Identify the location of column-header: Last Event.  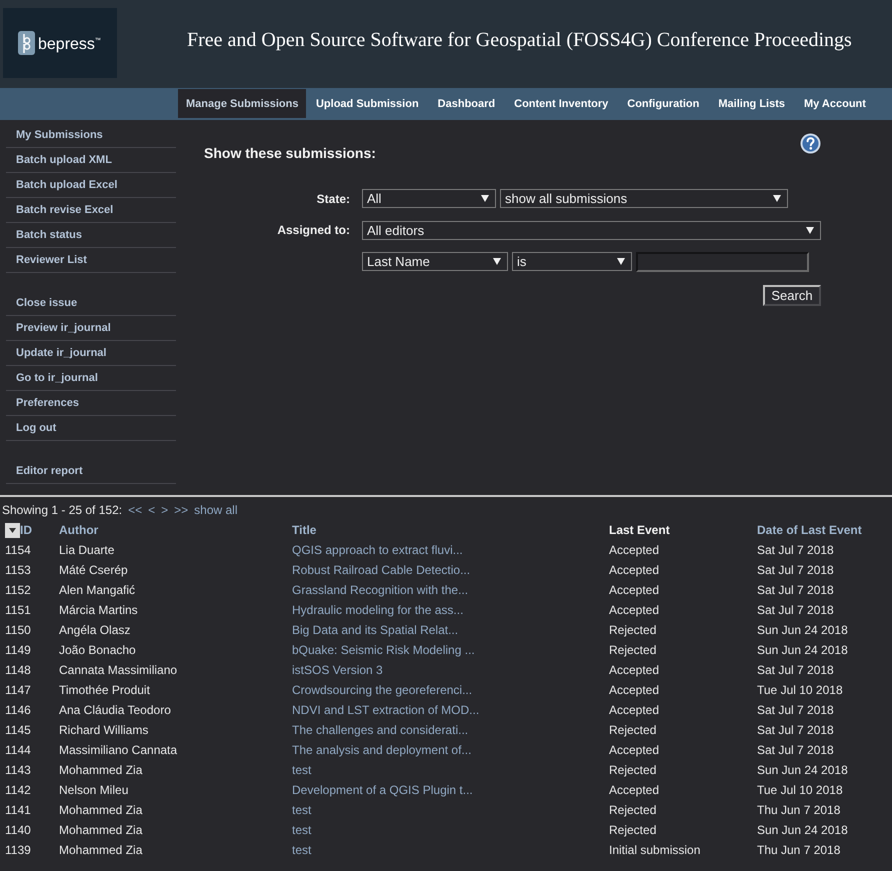
(639, 530).